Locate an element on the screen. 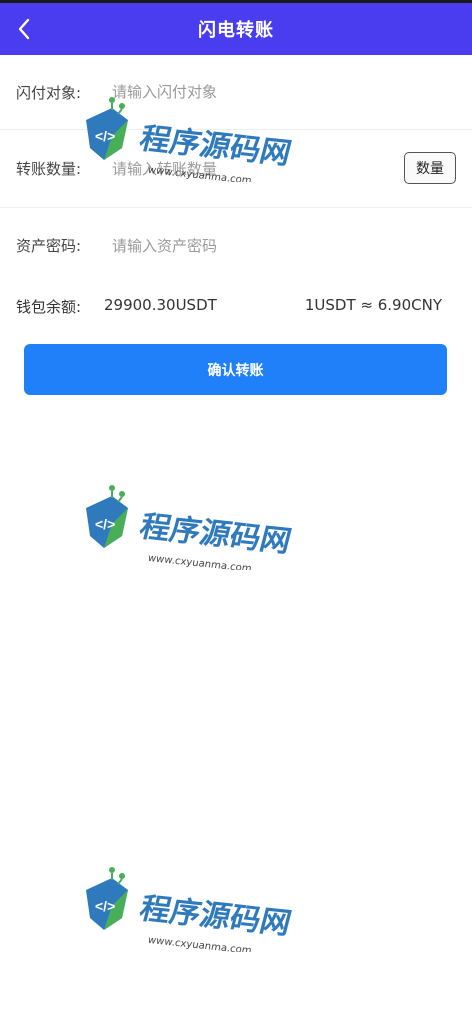  recipient-row: 闪付对象: is located at coordinates (236, 92).